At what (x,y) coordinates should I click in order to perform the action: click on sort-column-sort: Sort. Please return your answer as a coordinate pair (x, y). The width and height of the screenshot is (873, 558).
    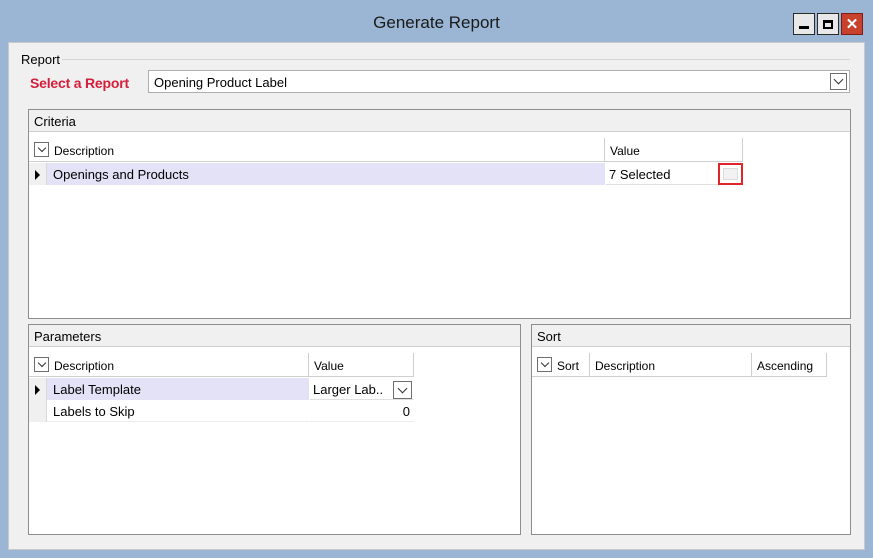
    Looking at the image, I should click on (561, 365).